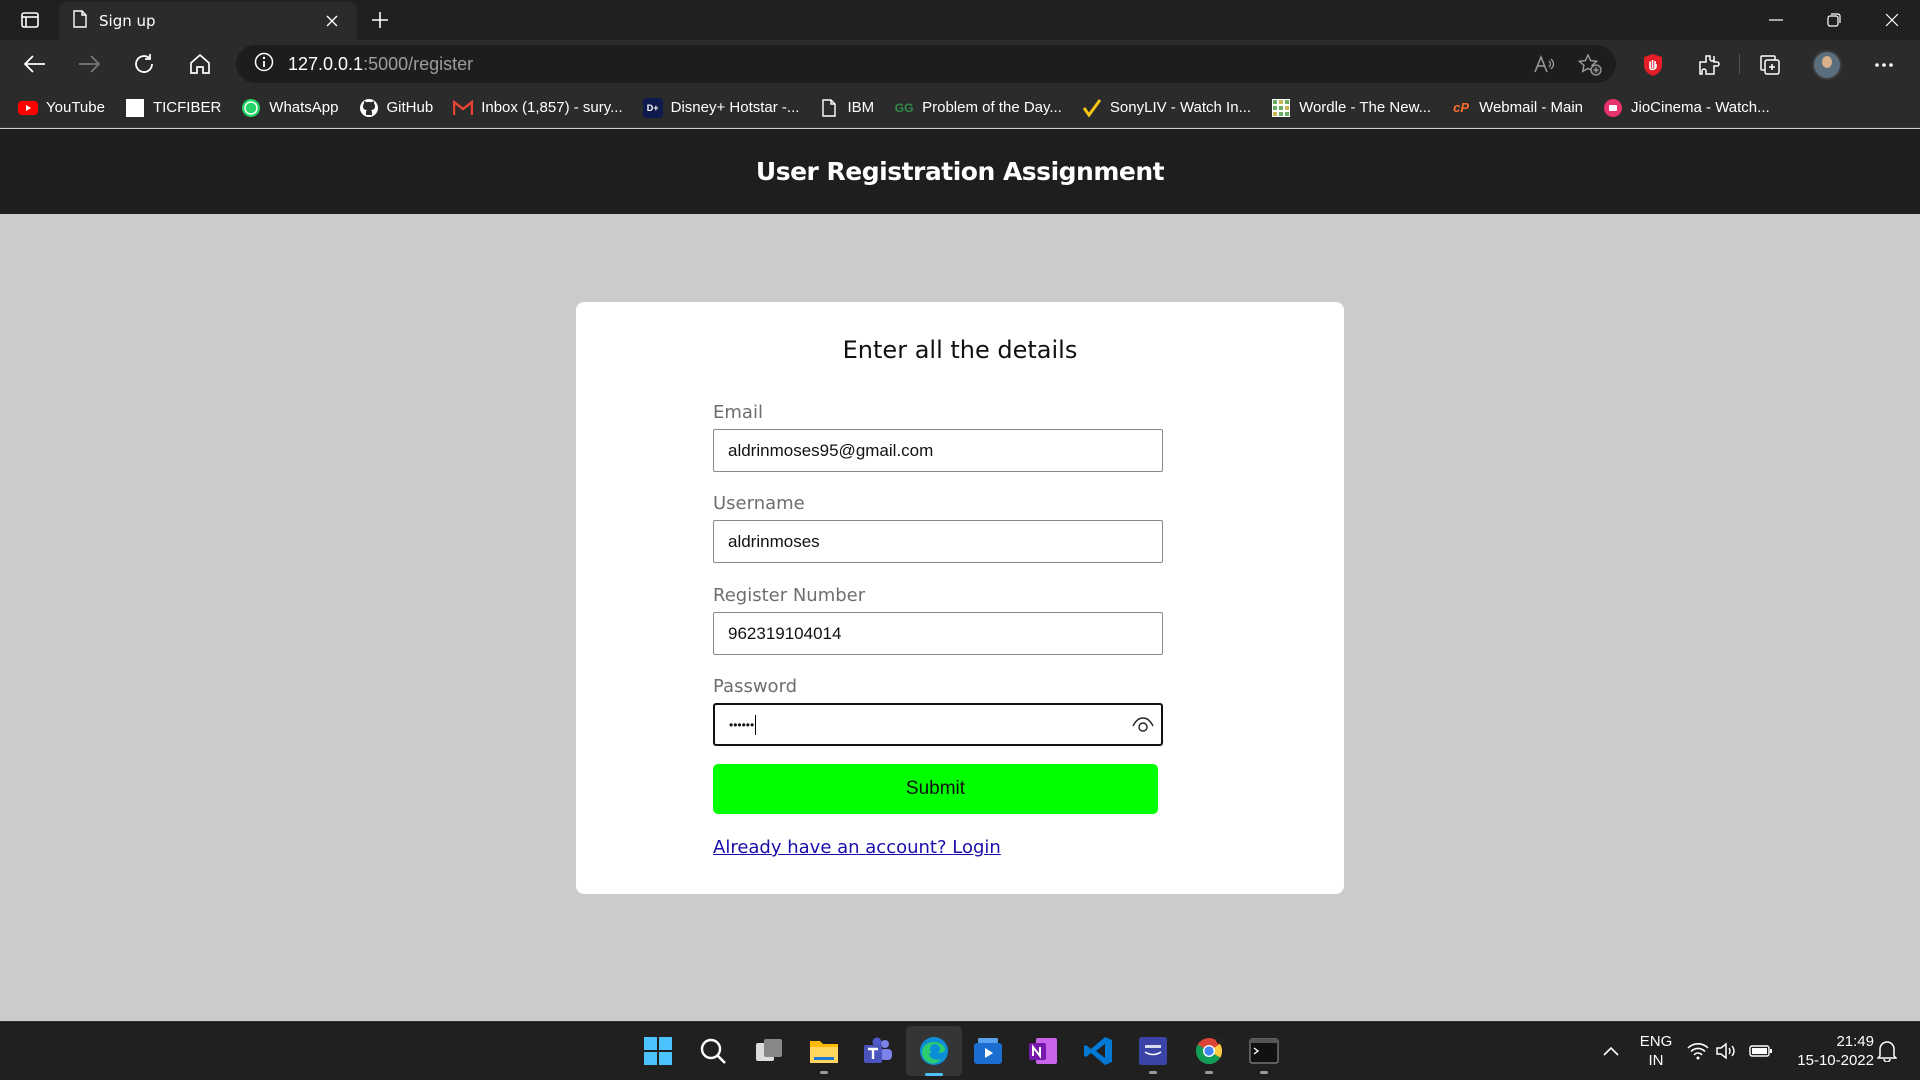  I want to click on gmail-icon, so click(463, 108).